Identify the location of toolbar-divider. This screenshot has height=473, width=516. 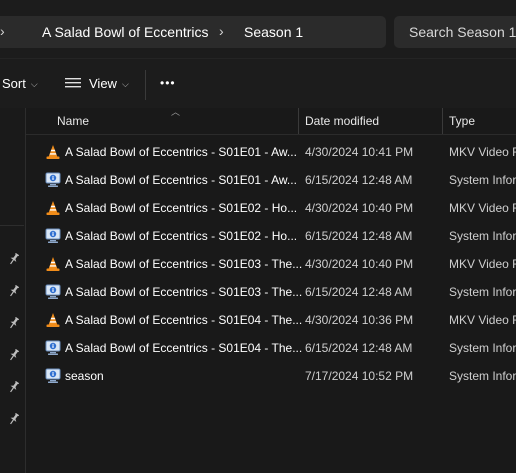
(145, 85).